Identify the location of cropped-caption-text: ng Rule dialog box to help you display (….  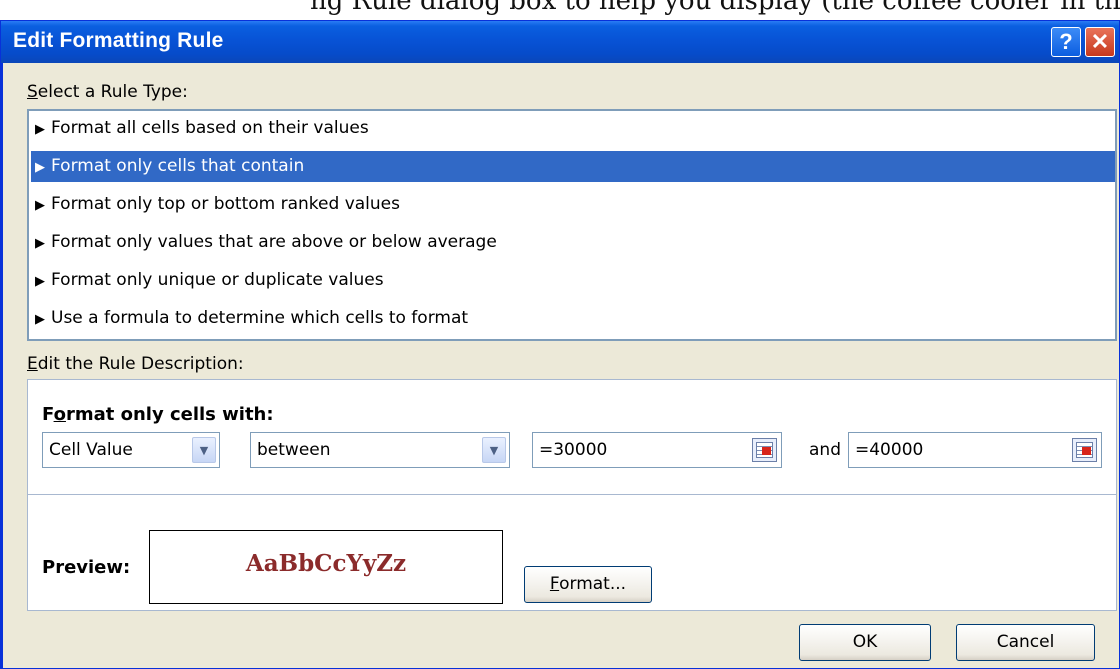
(715, 8).